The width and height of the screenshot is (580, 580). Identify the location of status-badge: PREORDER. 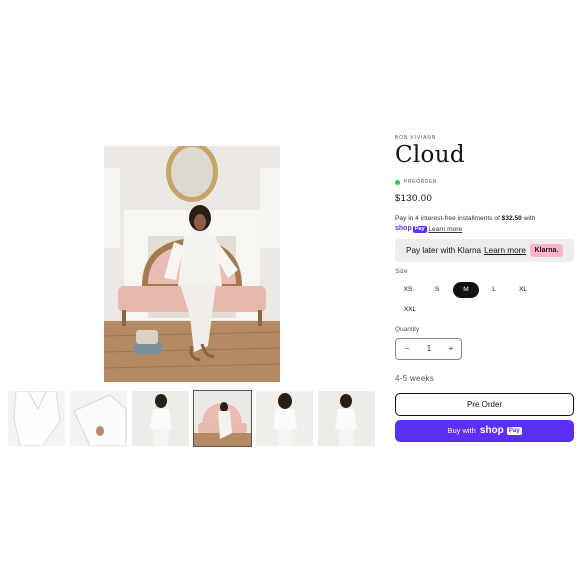
(416, 182).